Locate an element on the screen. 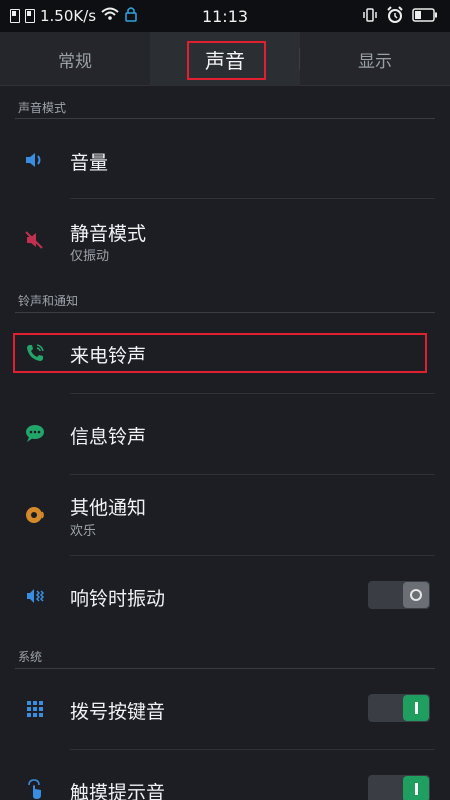 The height and width of the screenshot is (800, 450). message-icon is located at coordinates (35, 433).